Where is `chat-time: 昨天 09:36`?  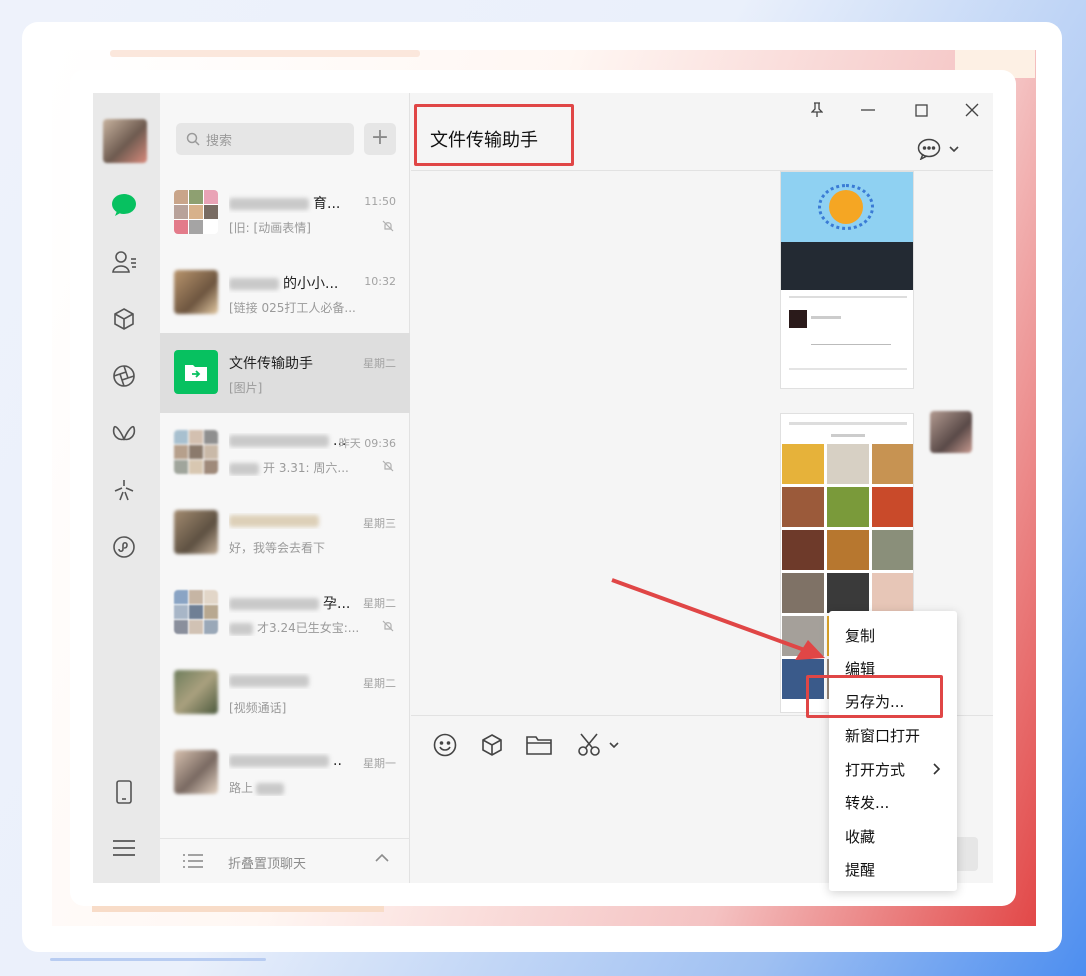
chat-time: 昨天 09:36 is located at coordinates (367, 443).